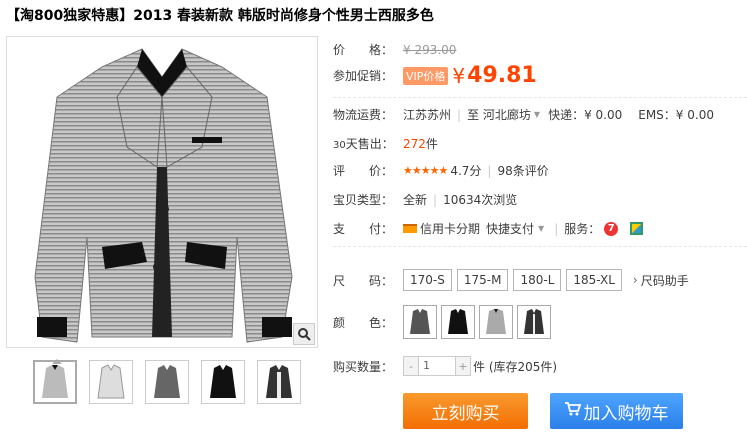 The image size is (747, 439). I want to click on product-title: 【淘800独家特惠】2013 春装新款 韩版时尚修身个性男士西服多色, so click(220, 16).